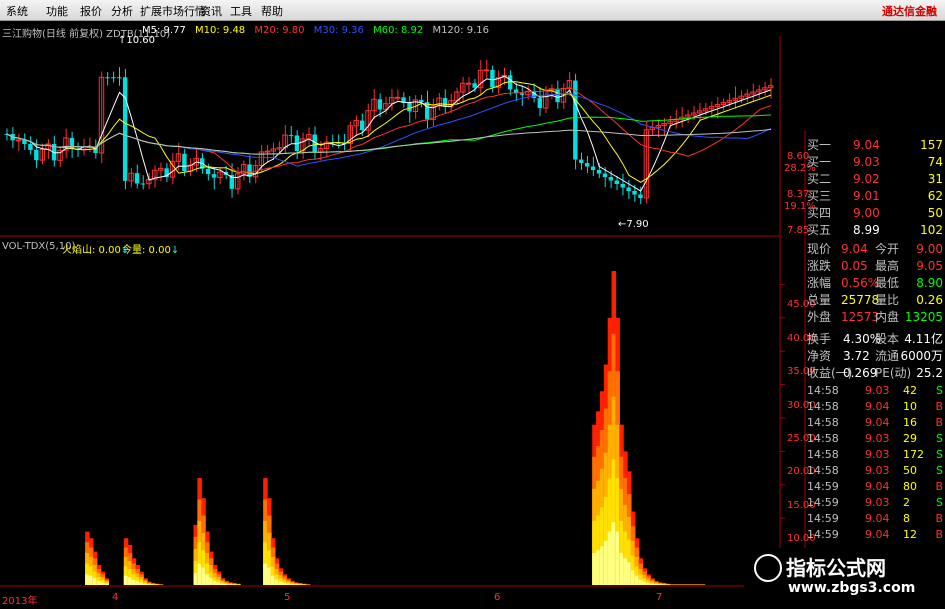 This screenshot has width=945, height=609. I want to click on bid-label: 买五, so click(819, 230).